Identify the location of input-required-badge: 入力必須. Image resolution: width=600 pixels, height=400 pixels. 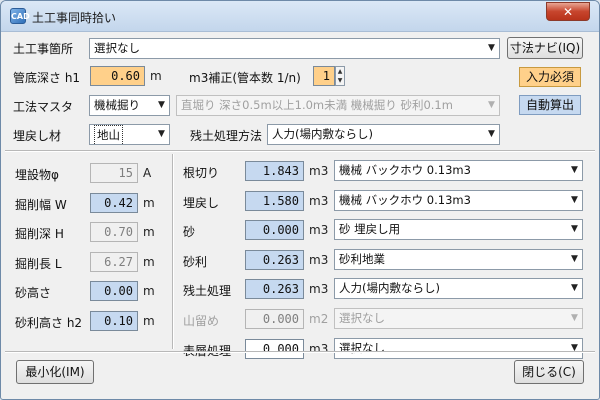
(550, 77).